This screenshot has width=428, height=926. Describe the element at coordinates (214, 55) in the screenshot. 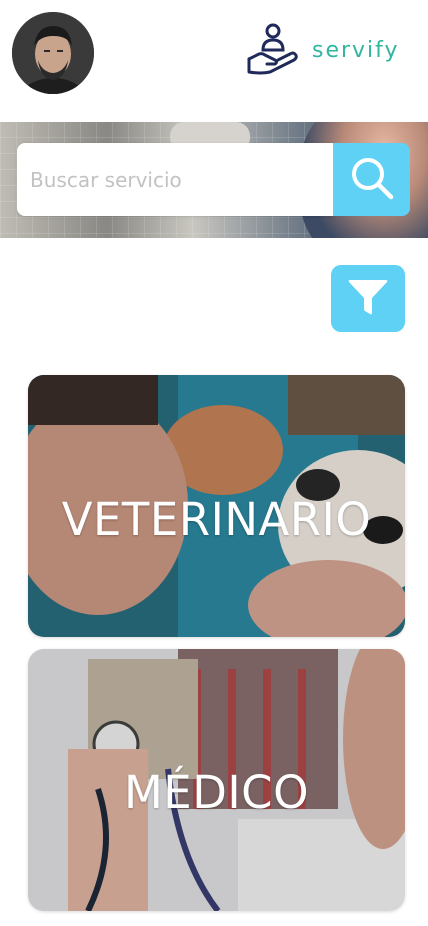

I see `app-header: servify` at that location.